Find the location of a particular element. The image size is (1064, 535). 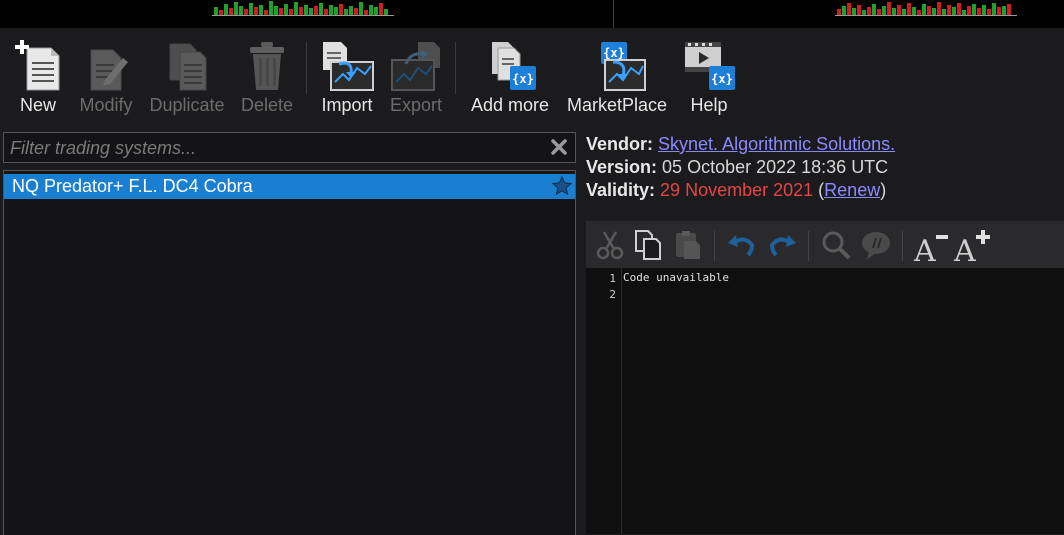

code-line: Code unavailable is located at coordinates (676, 277).